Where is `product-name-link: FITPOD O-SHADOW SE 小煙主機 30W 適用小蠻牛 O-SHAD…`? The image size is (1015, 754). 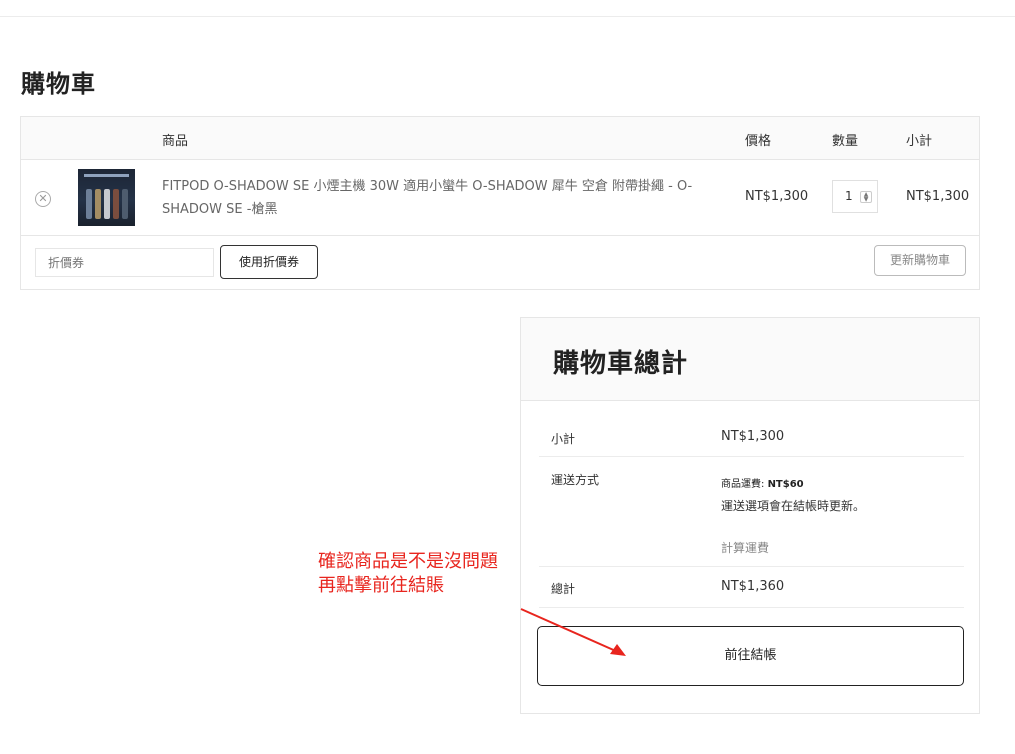 product-name-link: FITPOD O-SHADOW SE 小煙主機 30W 適用小蠻牛 O-SHAD… is located at coordinates (434, 198).